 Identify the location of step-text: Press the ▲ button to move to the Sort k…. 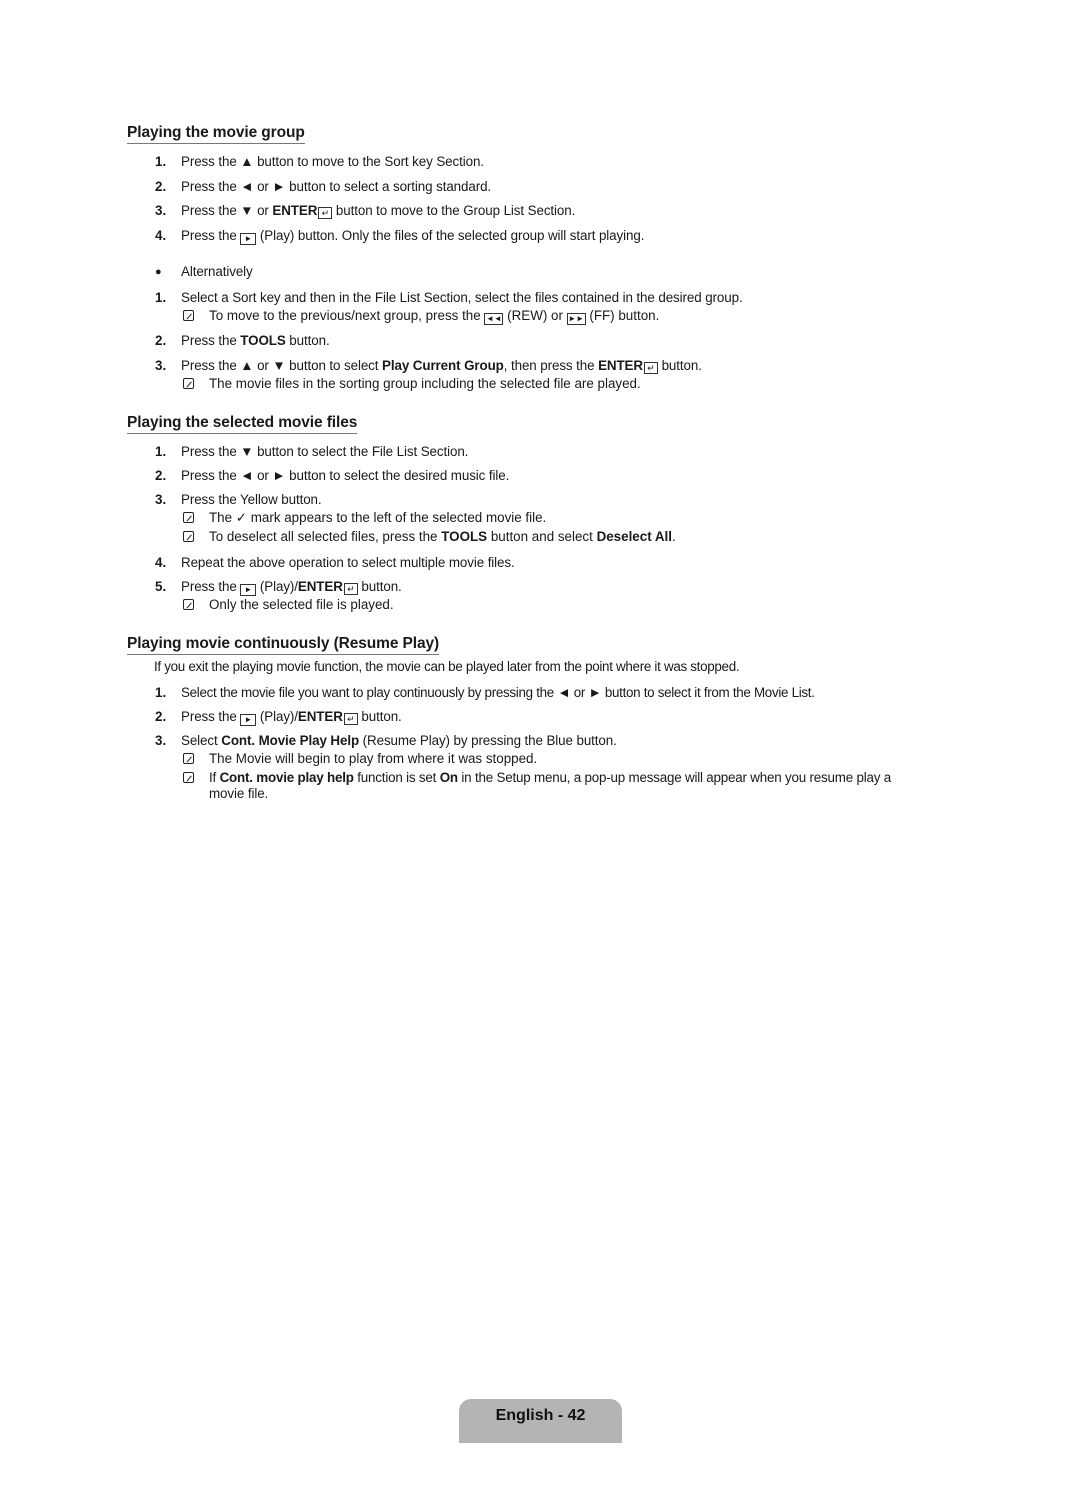
(332, 162).